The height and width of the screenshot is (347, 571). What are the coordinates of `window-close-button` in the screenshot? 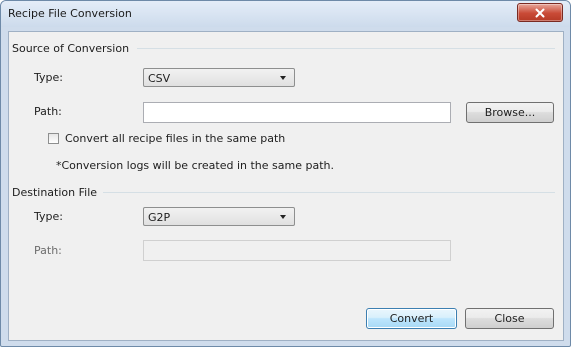 It's located at (540, 12).